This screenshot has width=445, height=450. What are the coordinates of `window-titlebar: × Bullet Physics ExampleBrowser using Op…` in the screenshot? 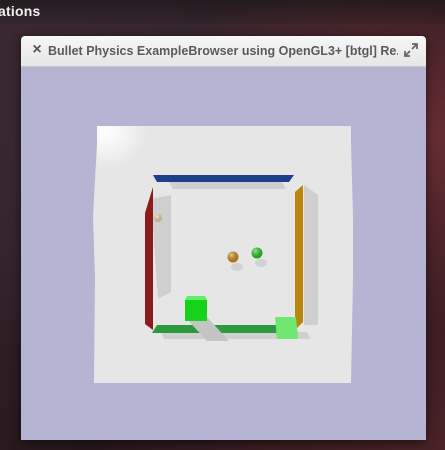 It's located at (223, 51).